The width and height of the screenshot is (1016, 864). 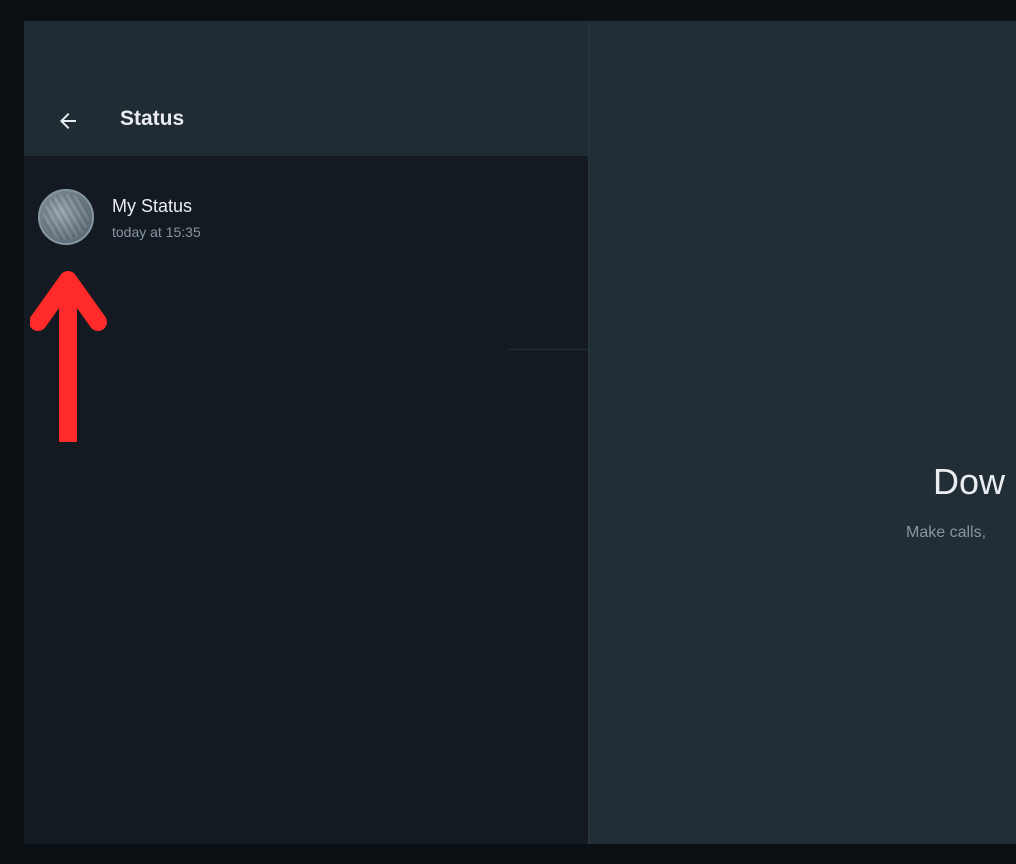 I want to click on avatar, so click(x=66, y=217).